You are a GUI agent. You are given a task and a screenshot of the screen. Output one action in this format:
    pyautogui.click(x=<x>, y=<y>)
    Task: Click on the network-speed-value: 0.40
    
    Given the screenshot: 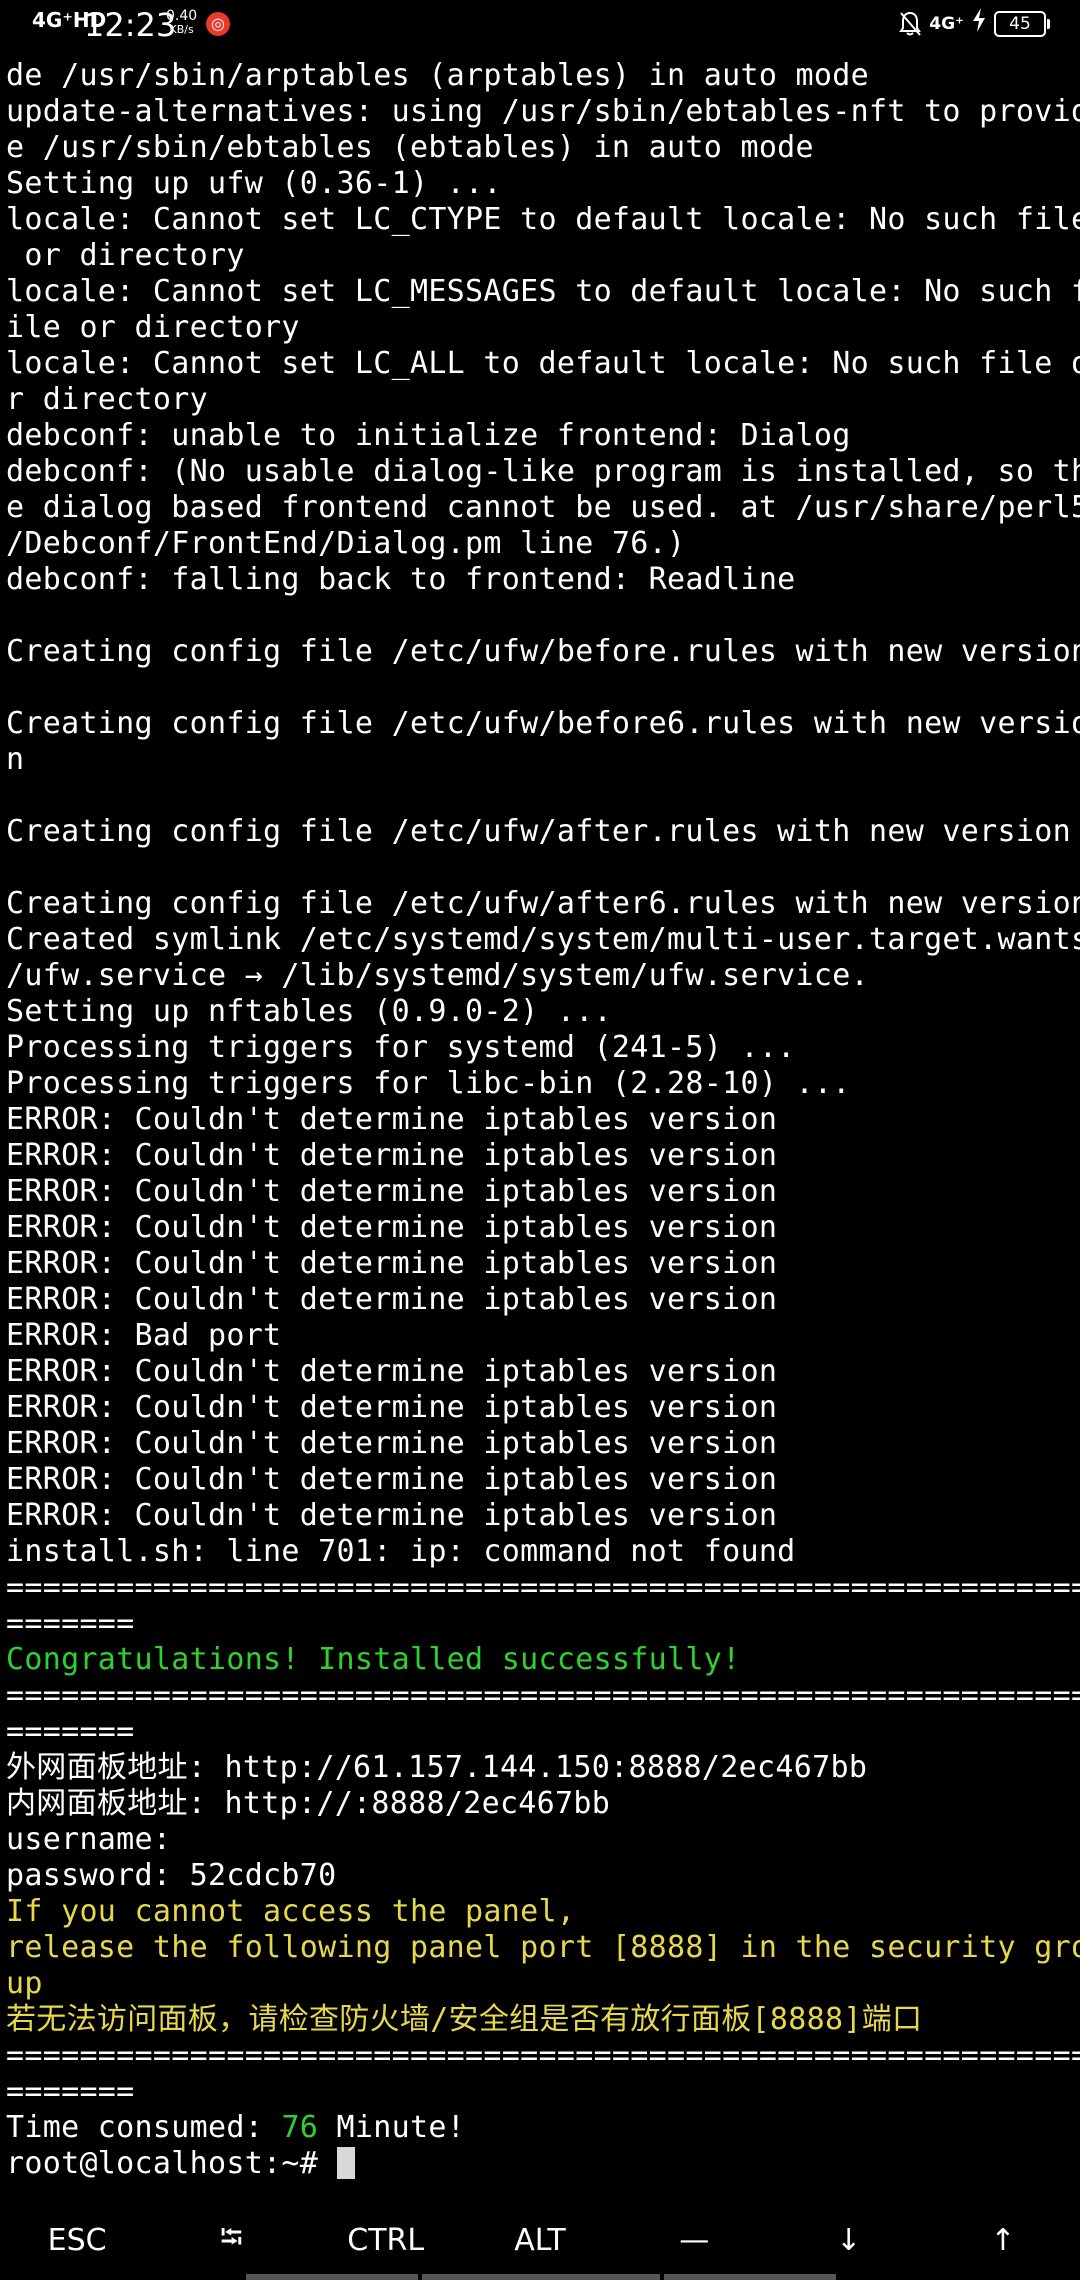 What is the action you would take?
    pyautogui.click(x=182, y=16)
    